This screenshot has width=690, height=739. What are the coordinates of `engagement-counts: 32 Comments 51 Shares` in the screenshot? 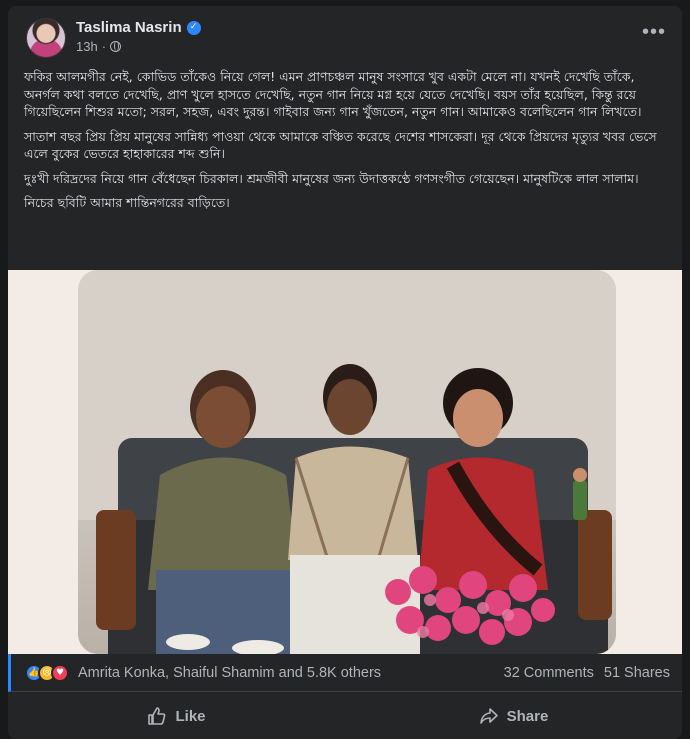 It's located at (587, 673).